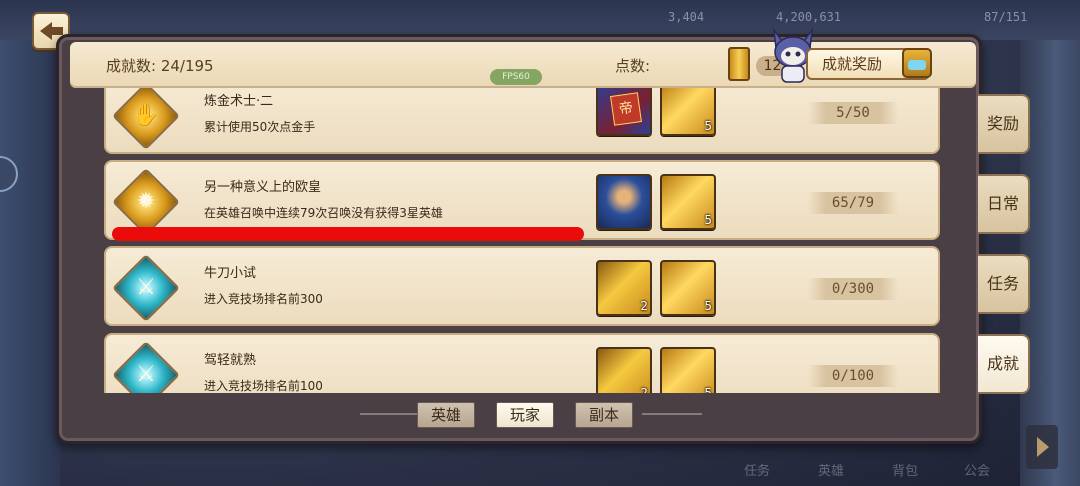  Describe the element at coordinates (522, 286) in the screenshot. I see `achievement-row: ⚔ 牛刀小试 进入竞技场排名前300 2 5 0/300` at that location.